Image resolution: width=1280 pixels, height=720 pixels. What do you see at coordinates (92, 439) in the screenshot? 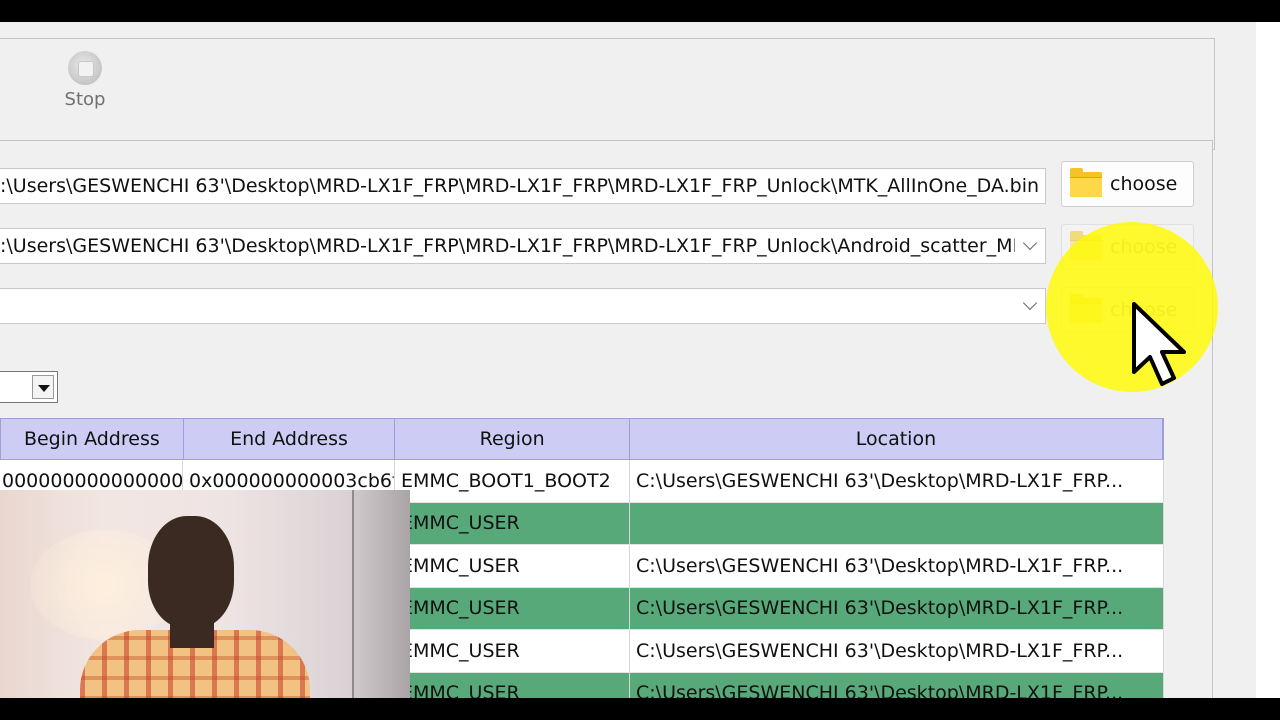
I see `header-begin-address: Begin Address` at bounding box center [92, 439].